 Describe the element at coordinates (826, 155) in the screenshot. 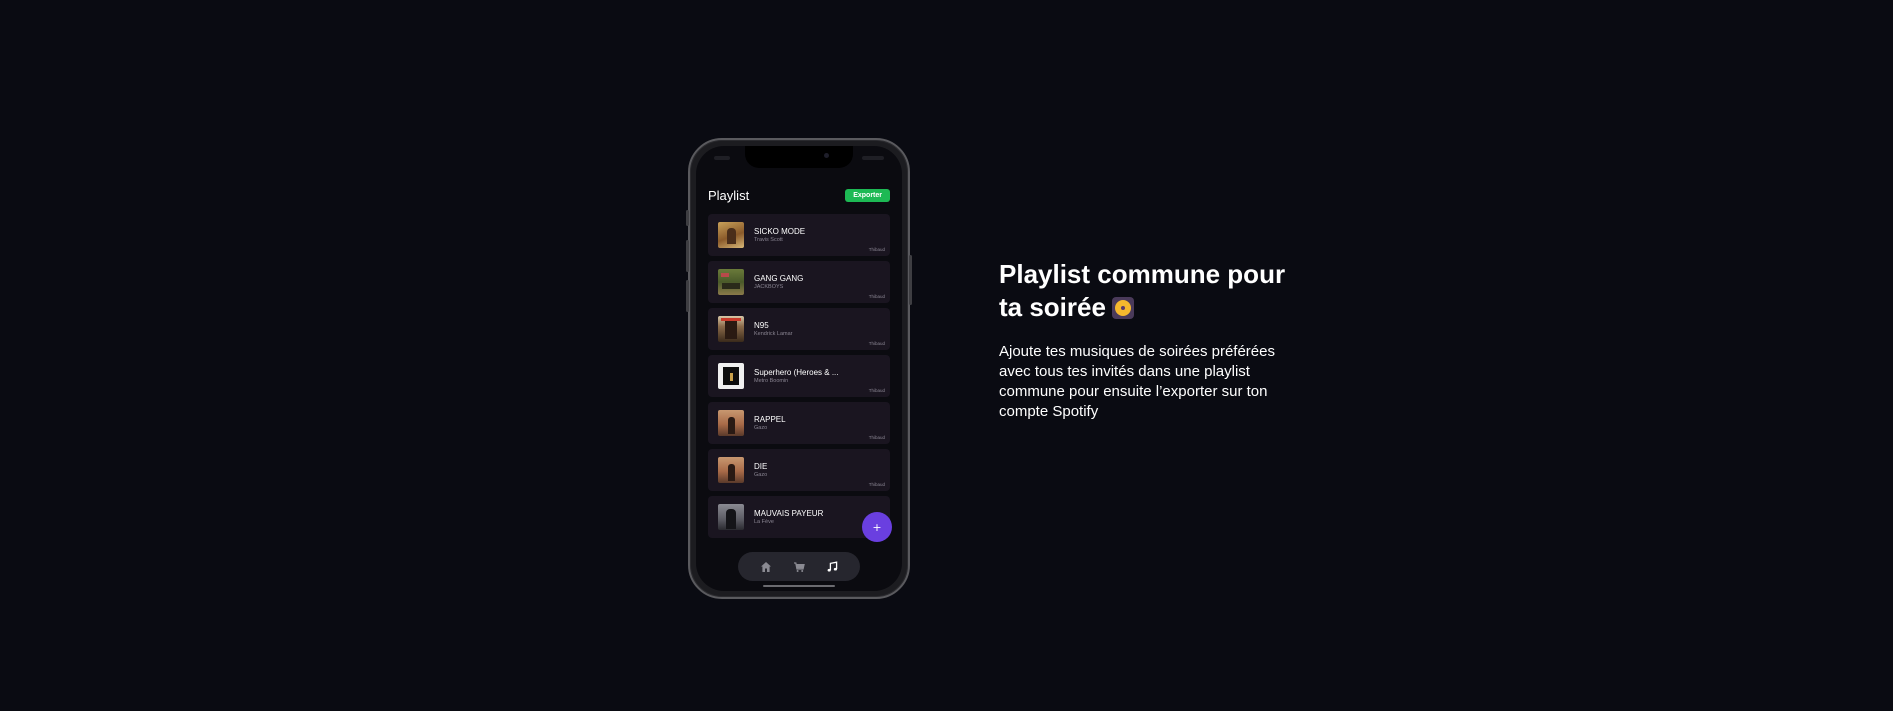

I see `camera-icon` at that location.